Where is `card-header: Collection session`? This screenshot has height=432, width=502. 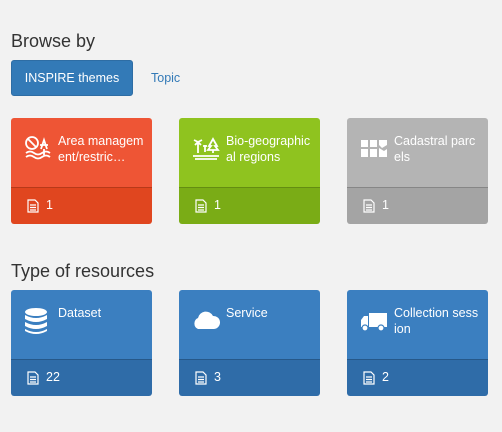
card-header: Collection session is located at coordinates (417, 324).